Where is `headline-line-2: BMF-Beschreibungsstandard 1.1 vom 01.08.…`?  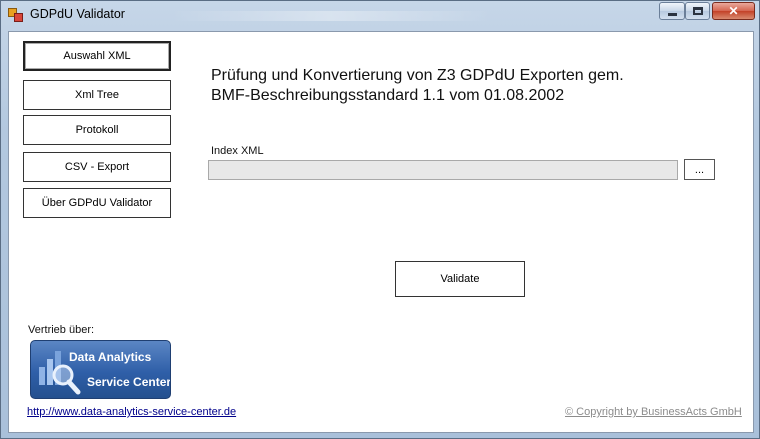 headline-line-2: BMF-Beschreibungsstandard 1.1 vom 01.08.… is located at coordinates (388, 95).